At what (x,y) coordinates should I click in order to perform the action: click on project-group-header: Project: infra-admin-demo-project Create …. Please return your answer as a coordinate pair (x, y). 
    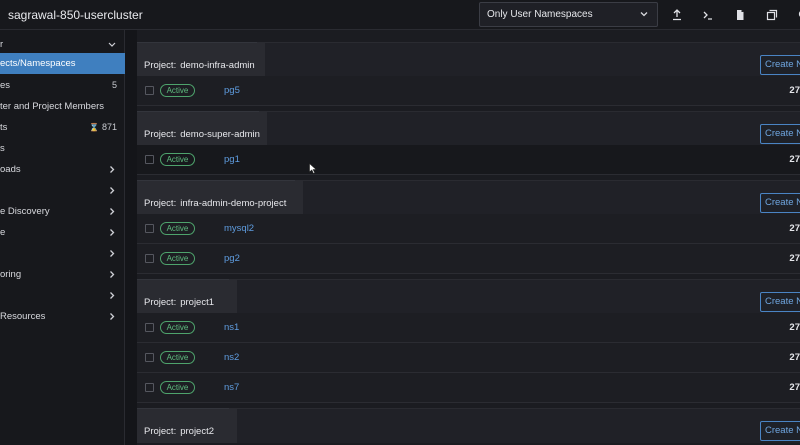
    Looking at the image, I should click on (468, 197).